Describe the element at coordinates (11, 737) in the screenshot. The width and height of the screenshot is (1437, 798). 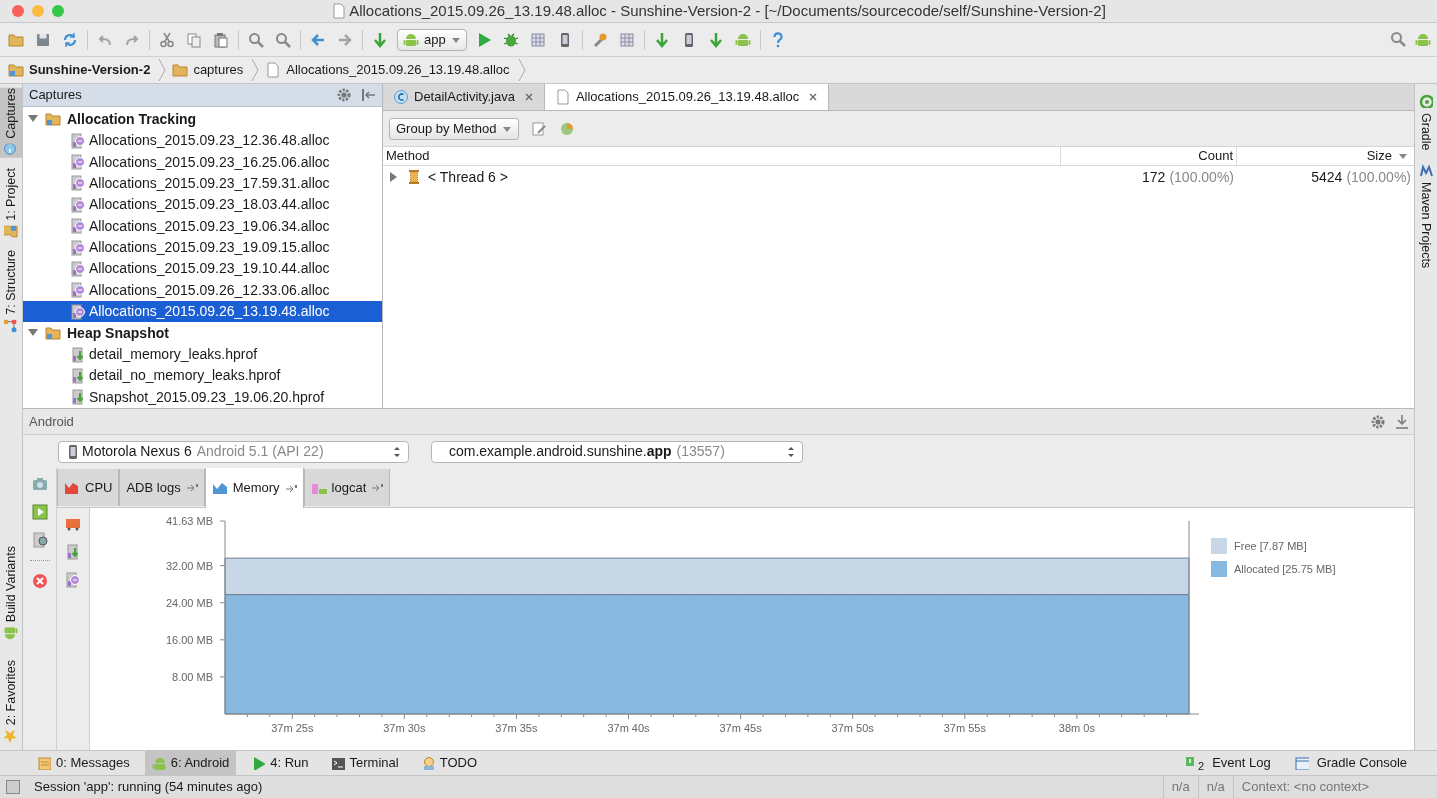
I see `star-icon` at that location.